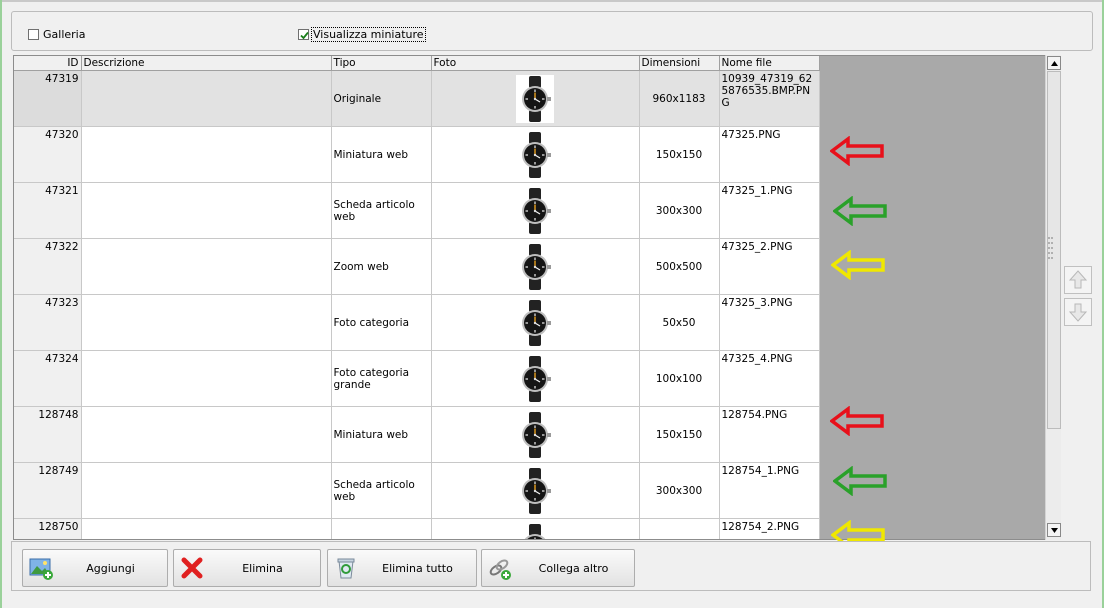 Image resolution: width=1104 pixels, height=608 pixels. What do you see at coordinates (48, 434) in the screenshot?
I see `cell-id: 128748` at bounding box center [48, 434].